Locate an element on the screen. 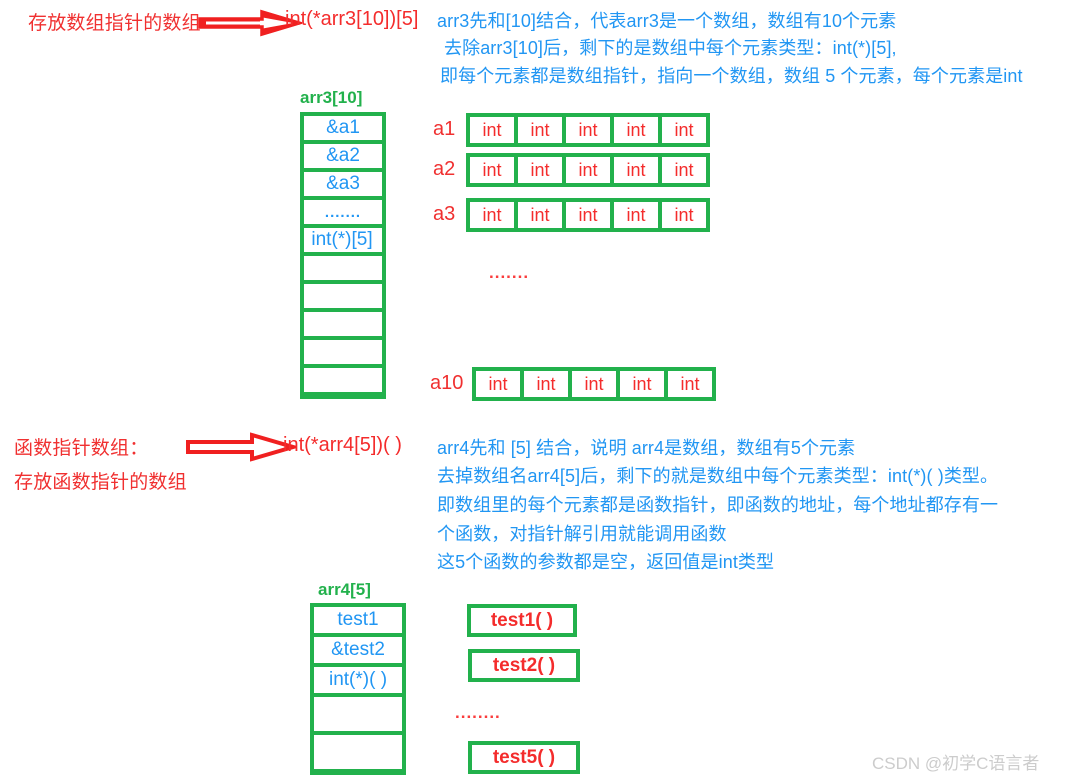 This screenshot has width=1068, height=780. arr4-cell-0: test1 is located at coordinates (358, 620).